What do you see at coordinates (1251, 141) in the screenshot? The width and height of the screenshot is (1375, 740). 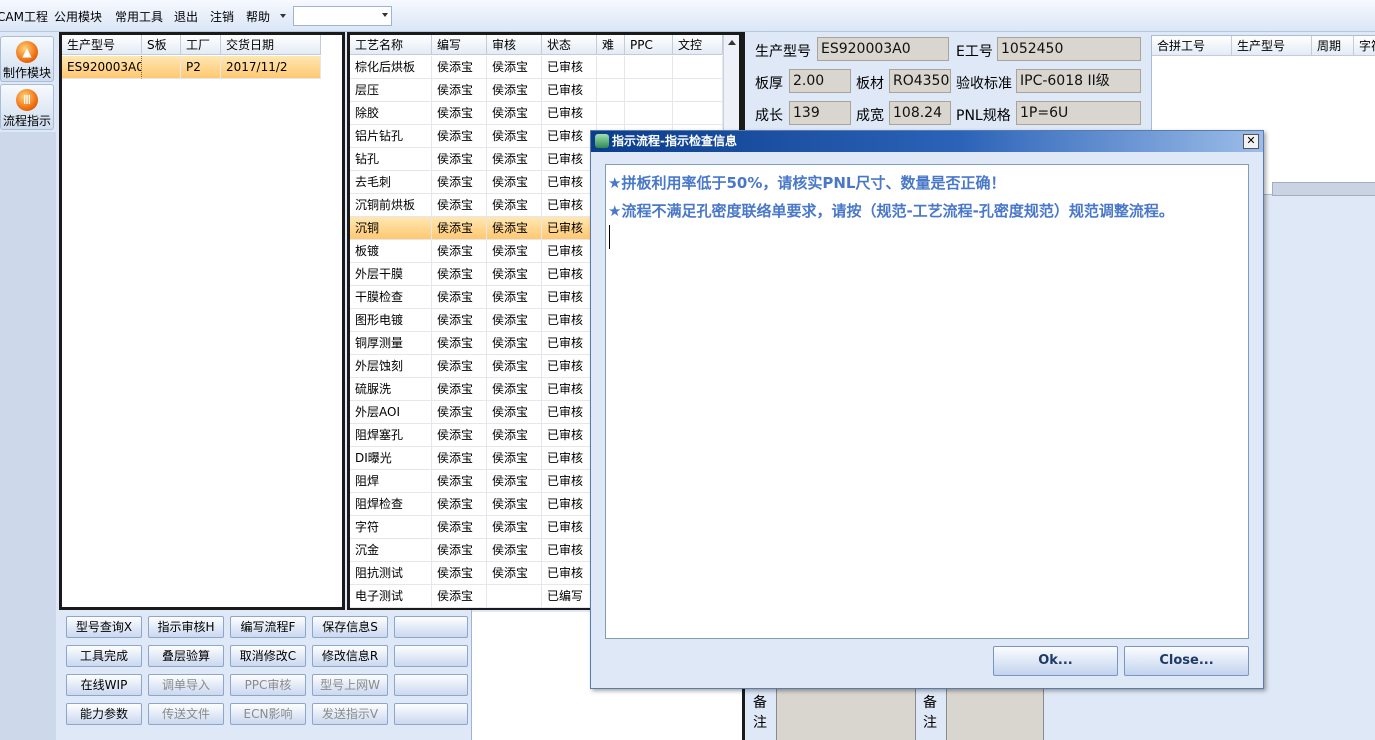 I see `close-icon: ✕` at bounding box center [1251, 141].